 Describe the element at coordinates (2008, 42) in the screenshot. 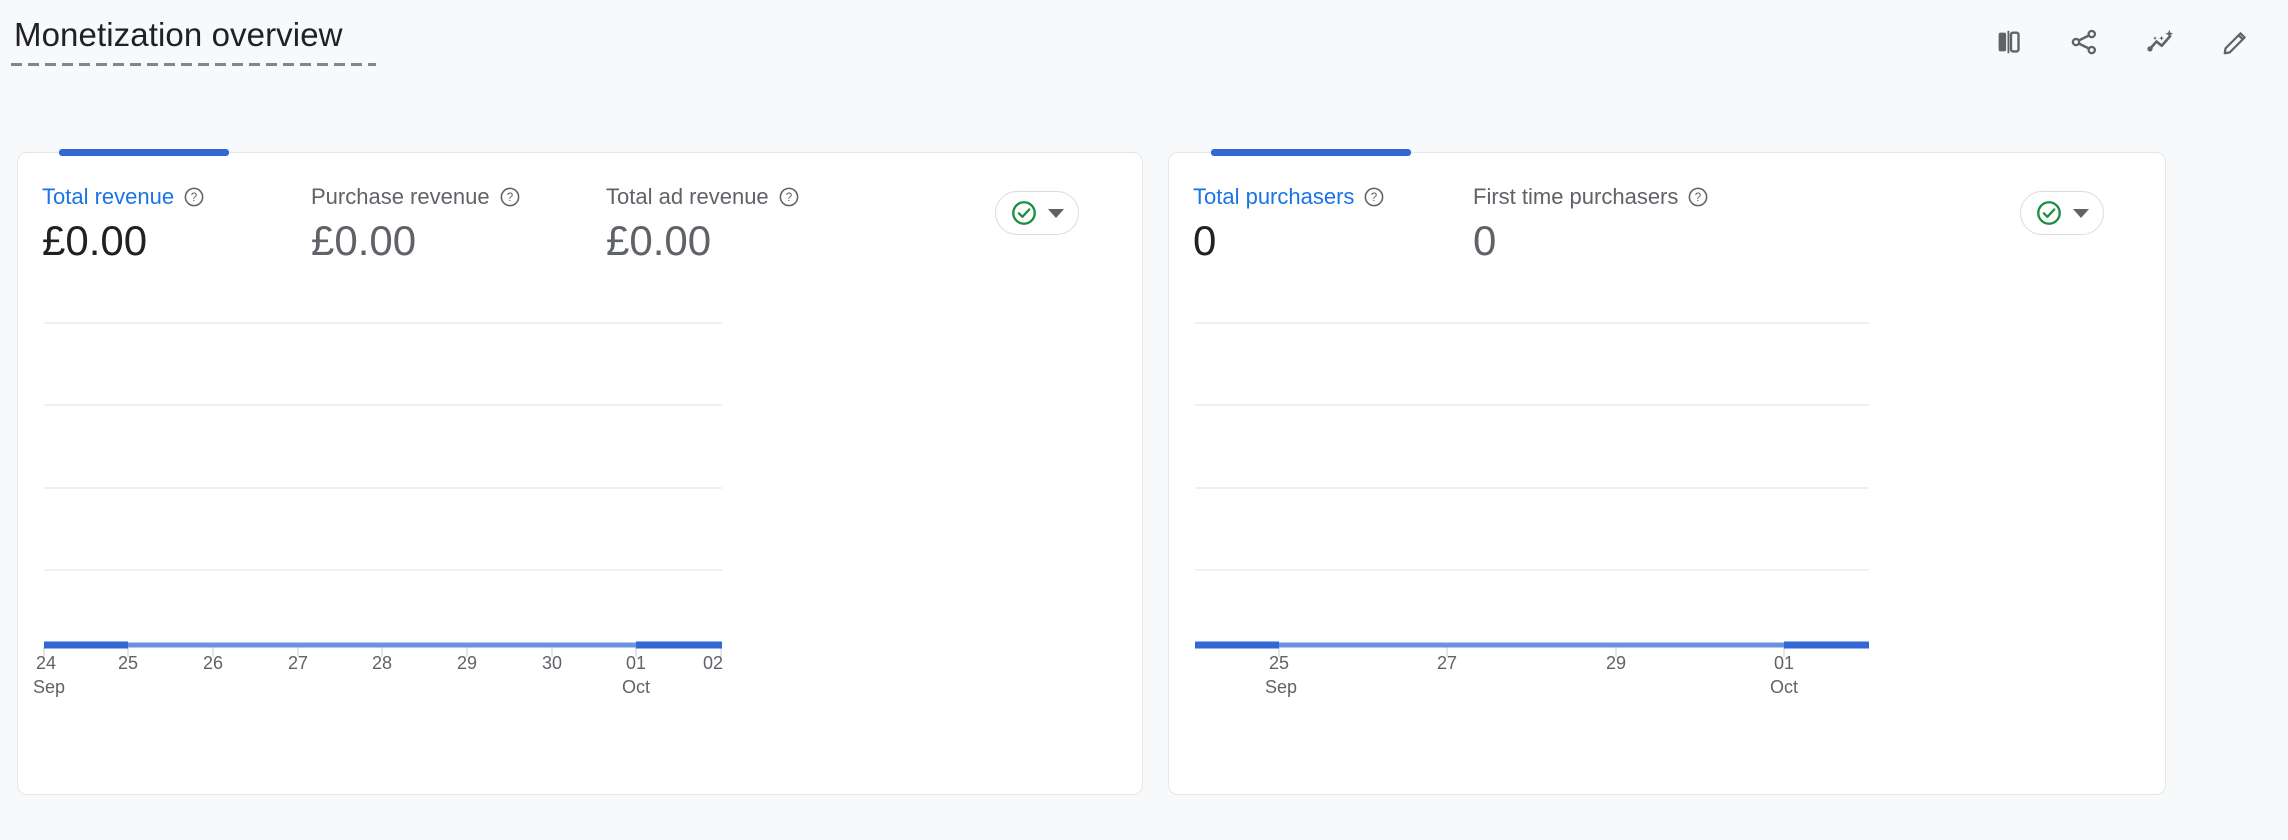

I see `compare-icon` at that location.